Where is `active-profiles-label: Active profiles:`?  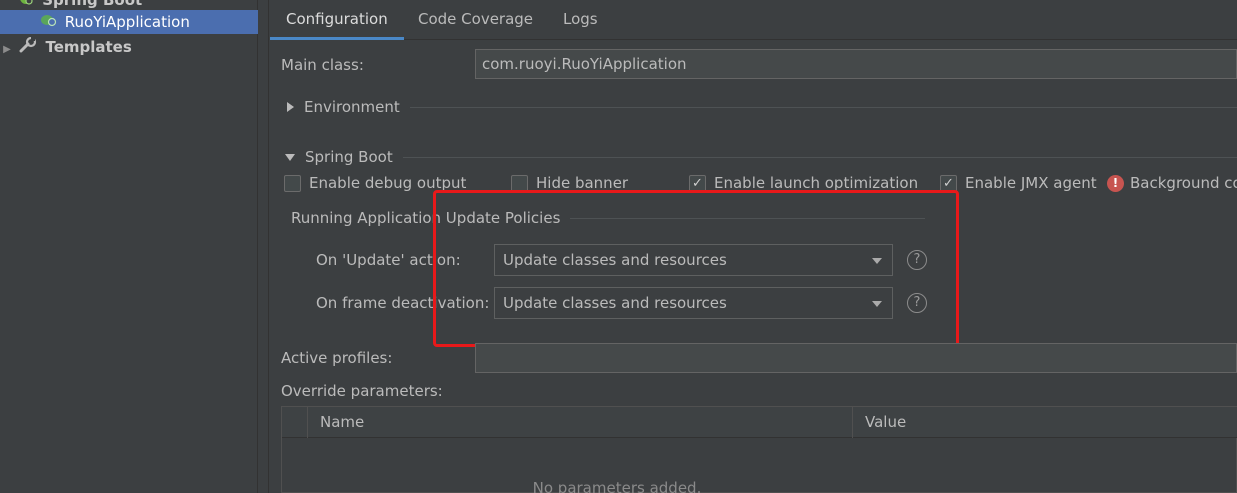 active-profiles-label: Active profiles: is located at coordinates (337, 358).